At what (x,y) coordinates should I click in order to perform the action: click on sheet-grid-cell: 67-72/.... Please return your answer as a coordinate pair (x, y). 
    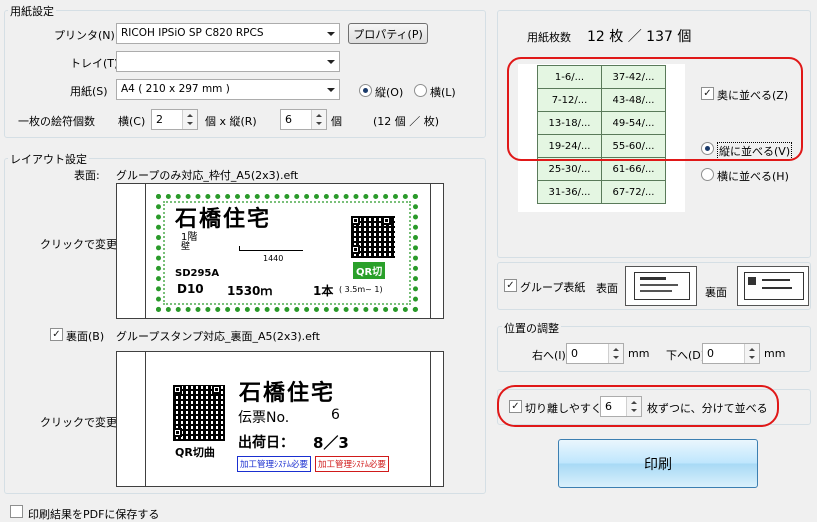
    Looking at the image, I should click on (633, 192).